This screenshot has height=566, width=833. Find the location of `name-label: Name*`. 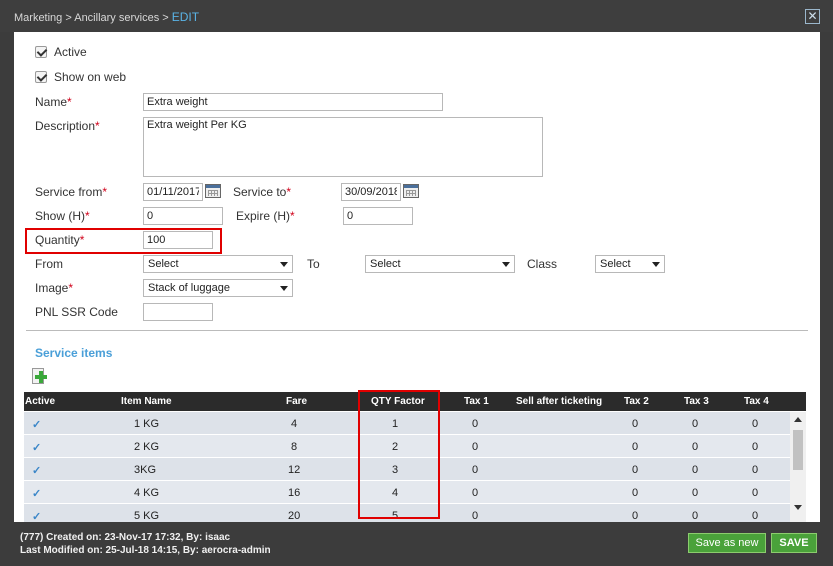

name-label: Name* is located at coordinates (53, 102).